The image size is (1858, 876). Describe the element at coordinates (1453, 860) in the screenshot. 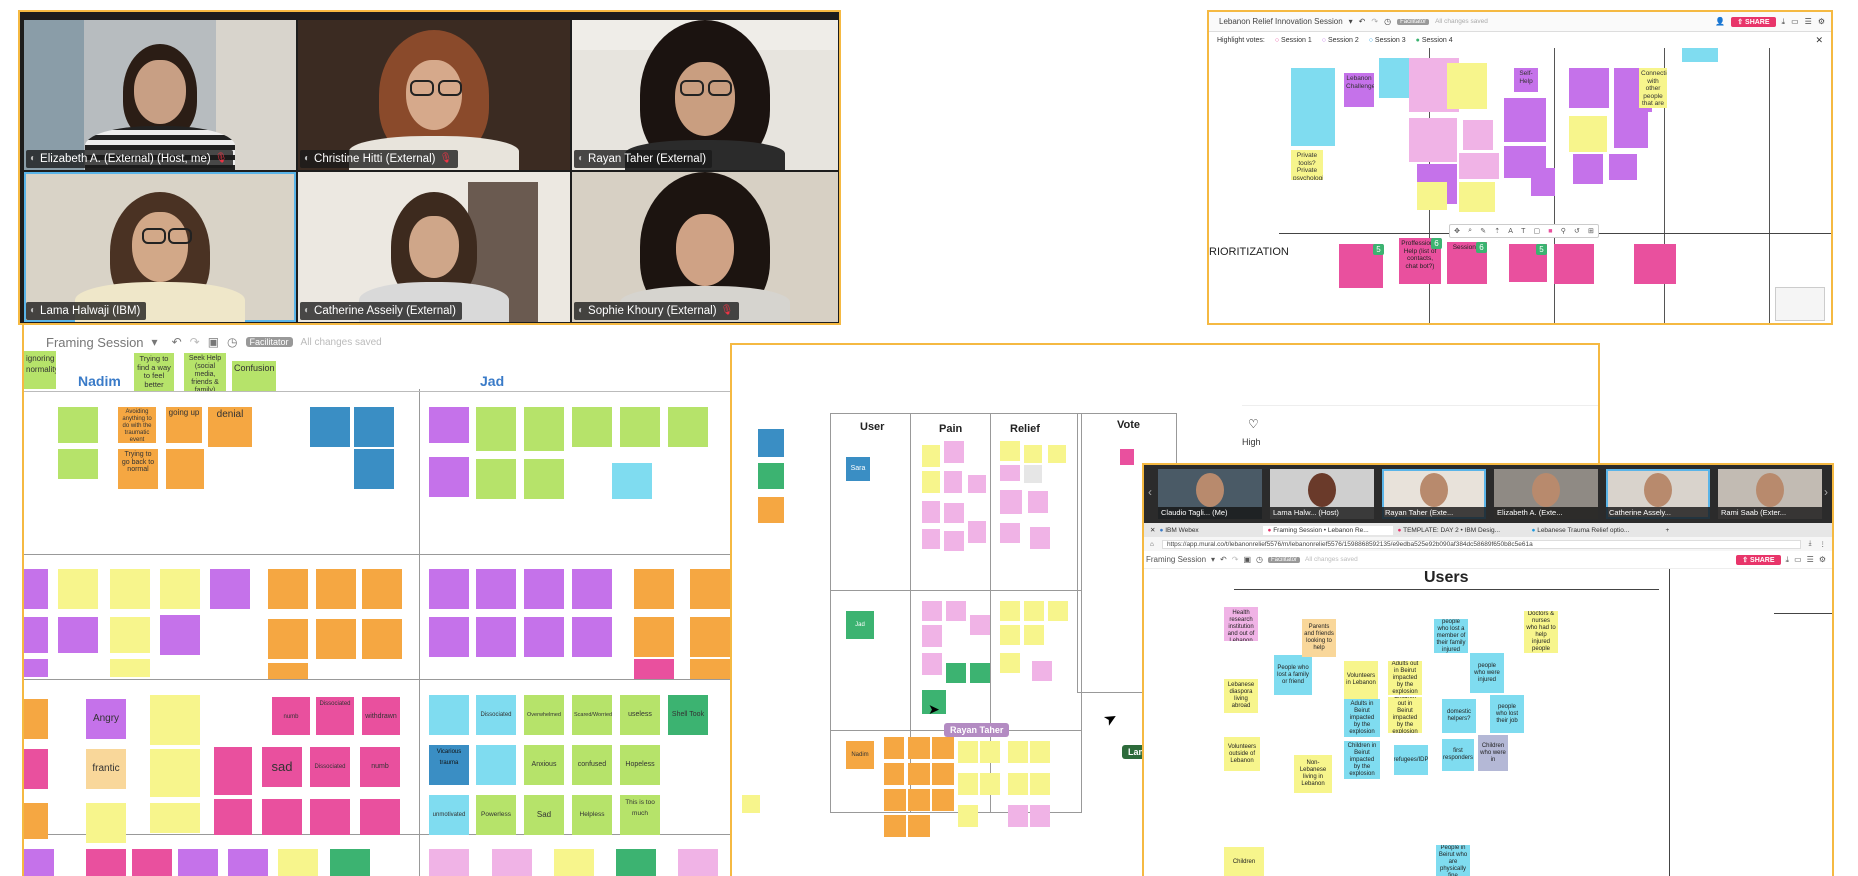

I see `user-sticky-note: People in Beirut who are physically fine` at that location.